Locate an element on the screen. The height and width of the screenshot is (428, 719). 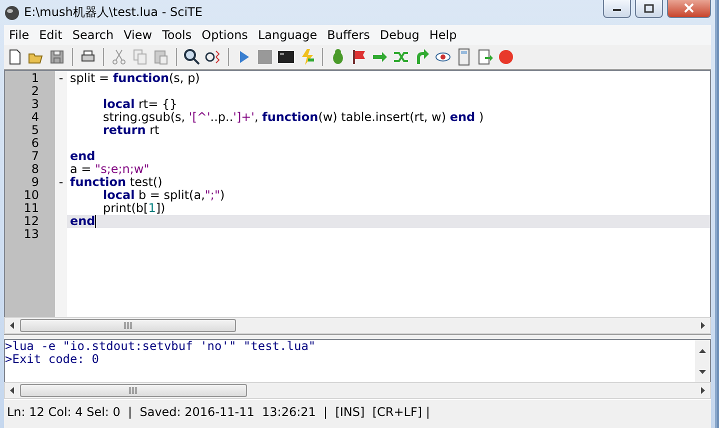
code-line: string.gsub(s, '[^'..p..']+', function(w) table.insert(rt, w) end ) is located at coordinates (293, 117).